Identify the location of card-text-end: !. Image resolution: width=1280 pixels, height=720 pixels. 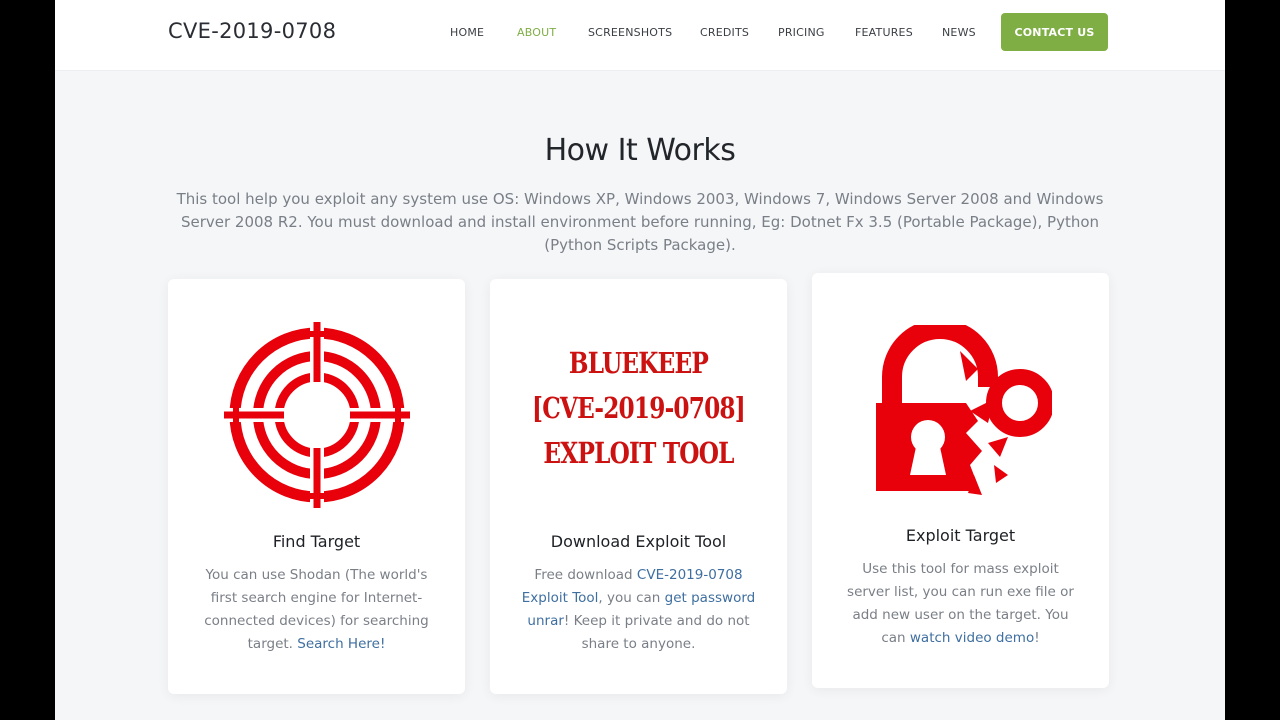
(1037, 638).